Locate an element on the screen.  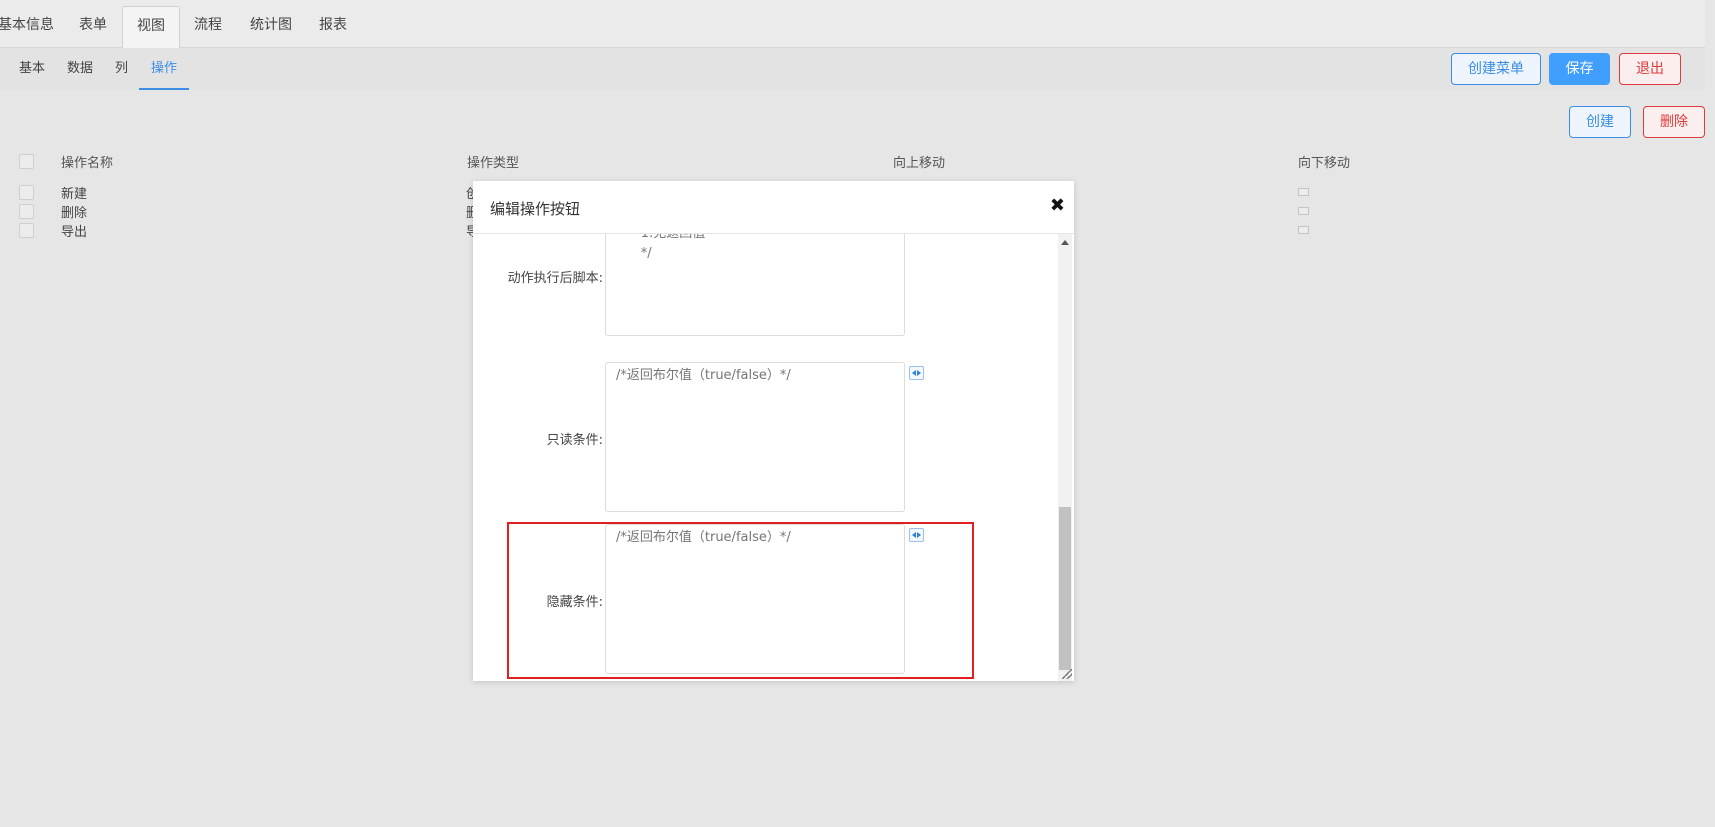
subtab-columns: 列 is located at coordinates (121, 69).